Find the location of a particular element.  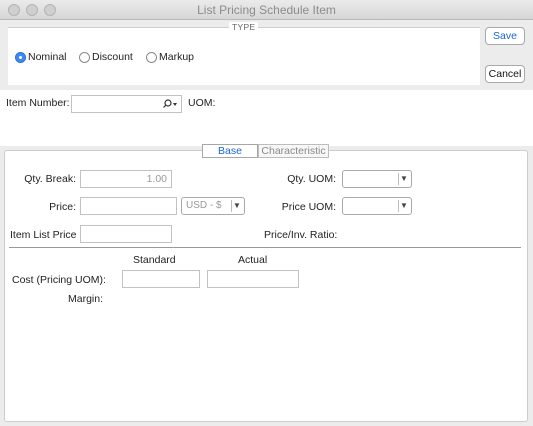

price-input is located at coordinates (128, 206).